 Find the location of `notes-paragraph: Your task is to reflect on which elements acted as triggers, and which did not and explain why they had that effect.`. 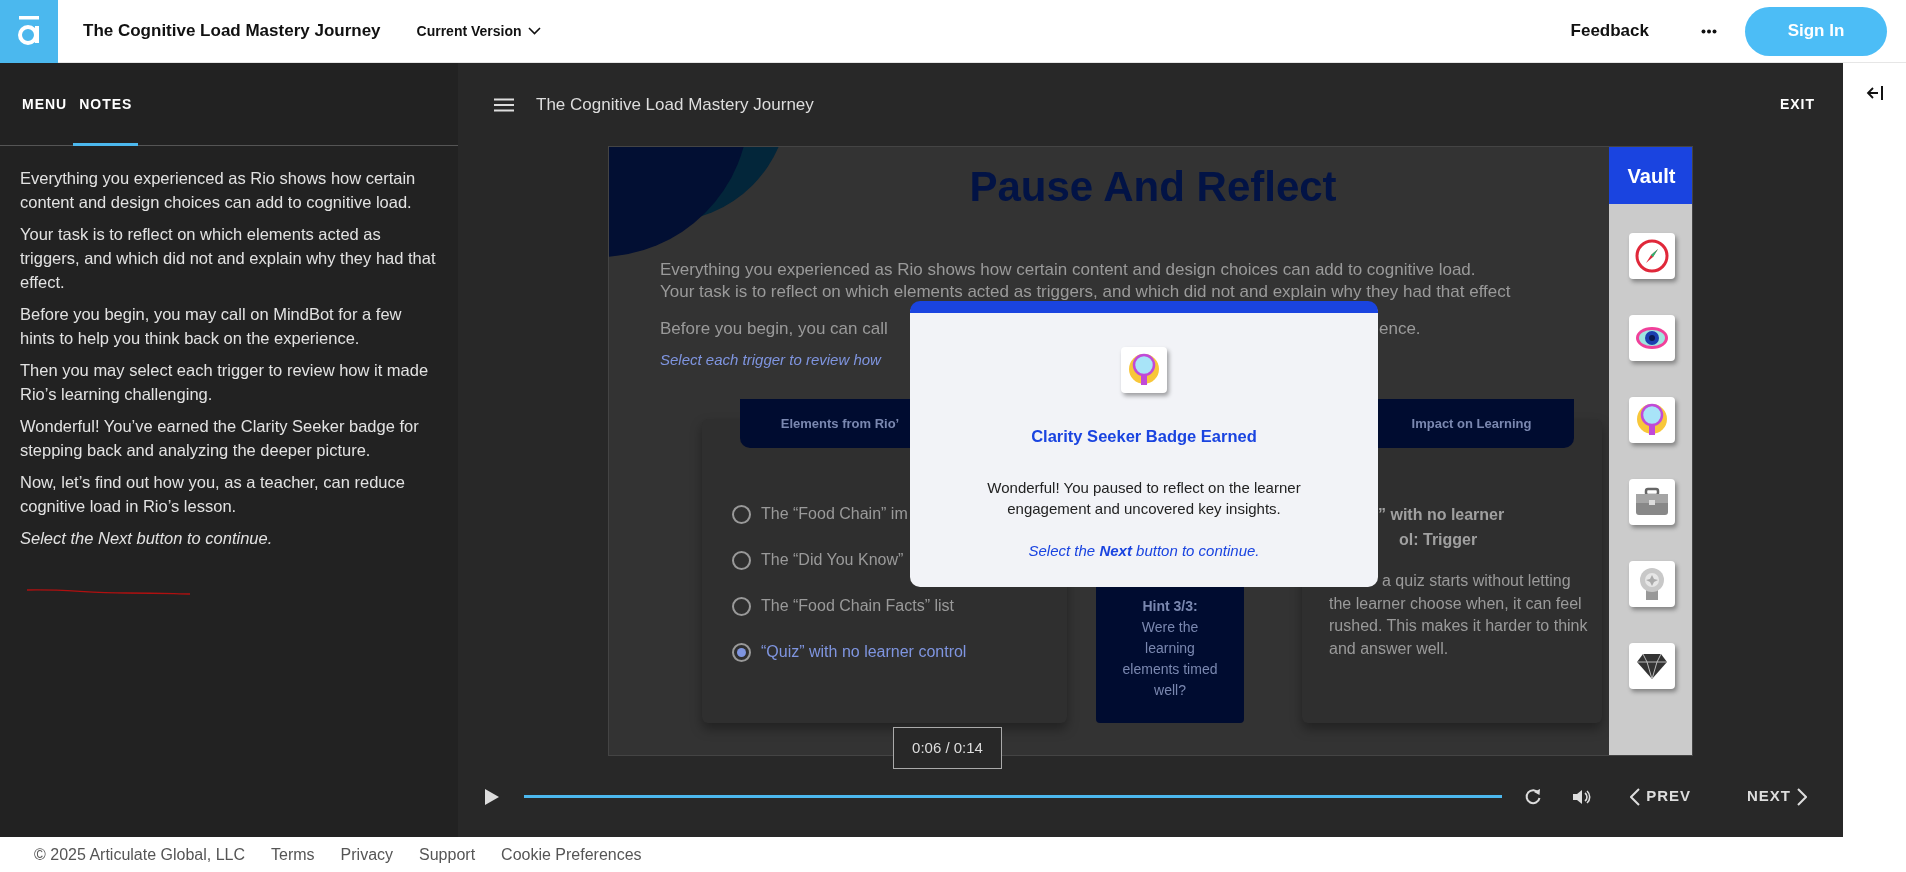

notes-paragraph: Your task is to reflect on which elements acted as triggers, and which did not and explain why they had that effect. is located at coordinates (228, 258).